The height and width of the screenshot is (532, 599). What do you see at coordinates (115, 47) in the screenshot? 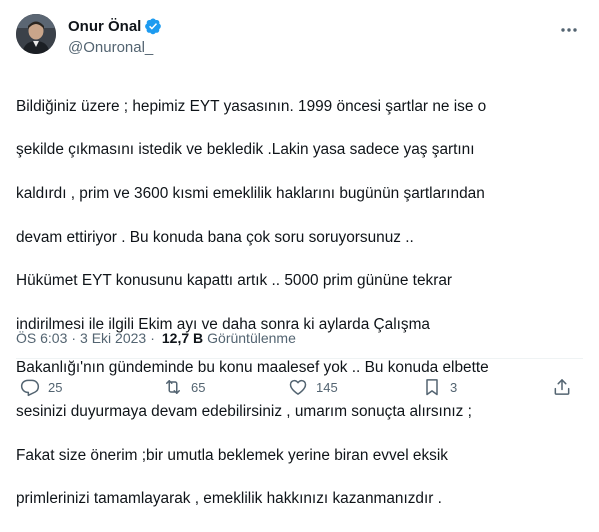
I see `handle: @Onuronal_` at bounding box center [115, 47].